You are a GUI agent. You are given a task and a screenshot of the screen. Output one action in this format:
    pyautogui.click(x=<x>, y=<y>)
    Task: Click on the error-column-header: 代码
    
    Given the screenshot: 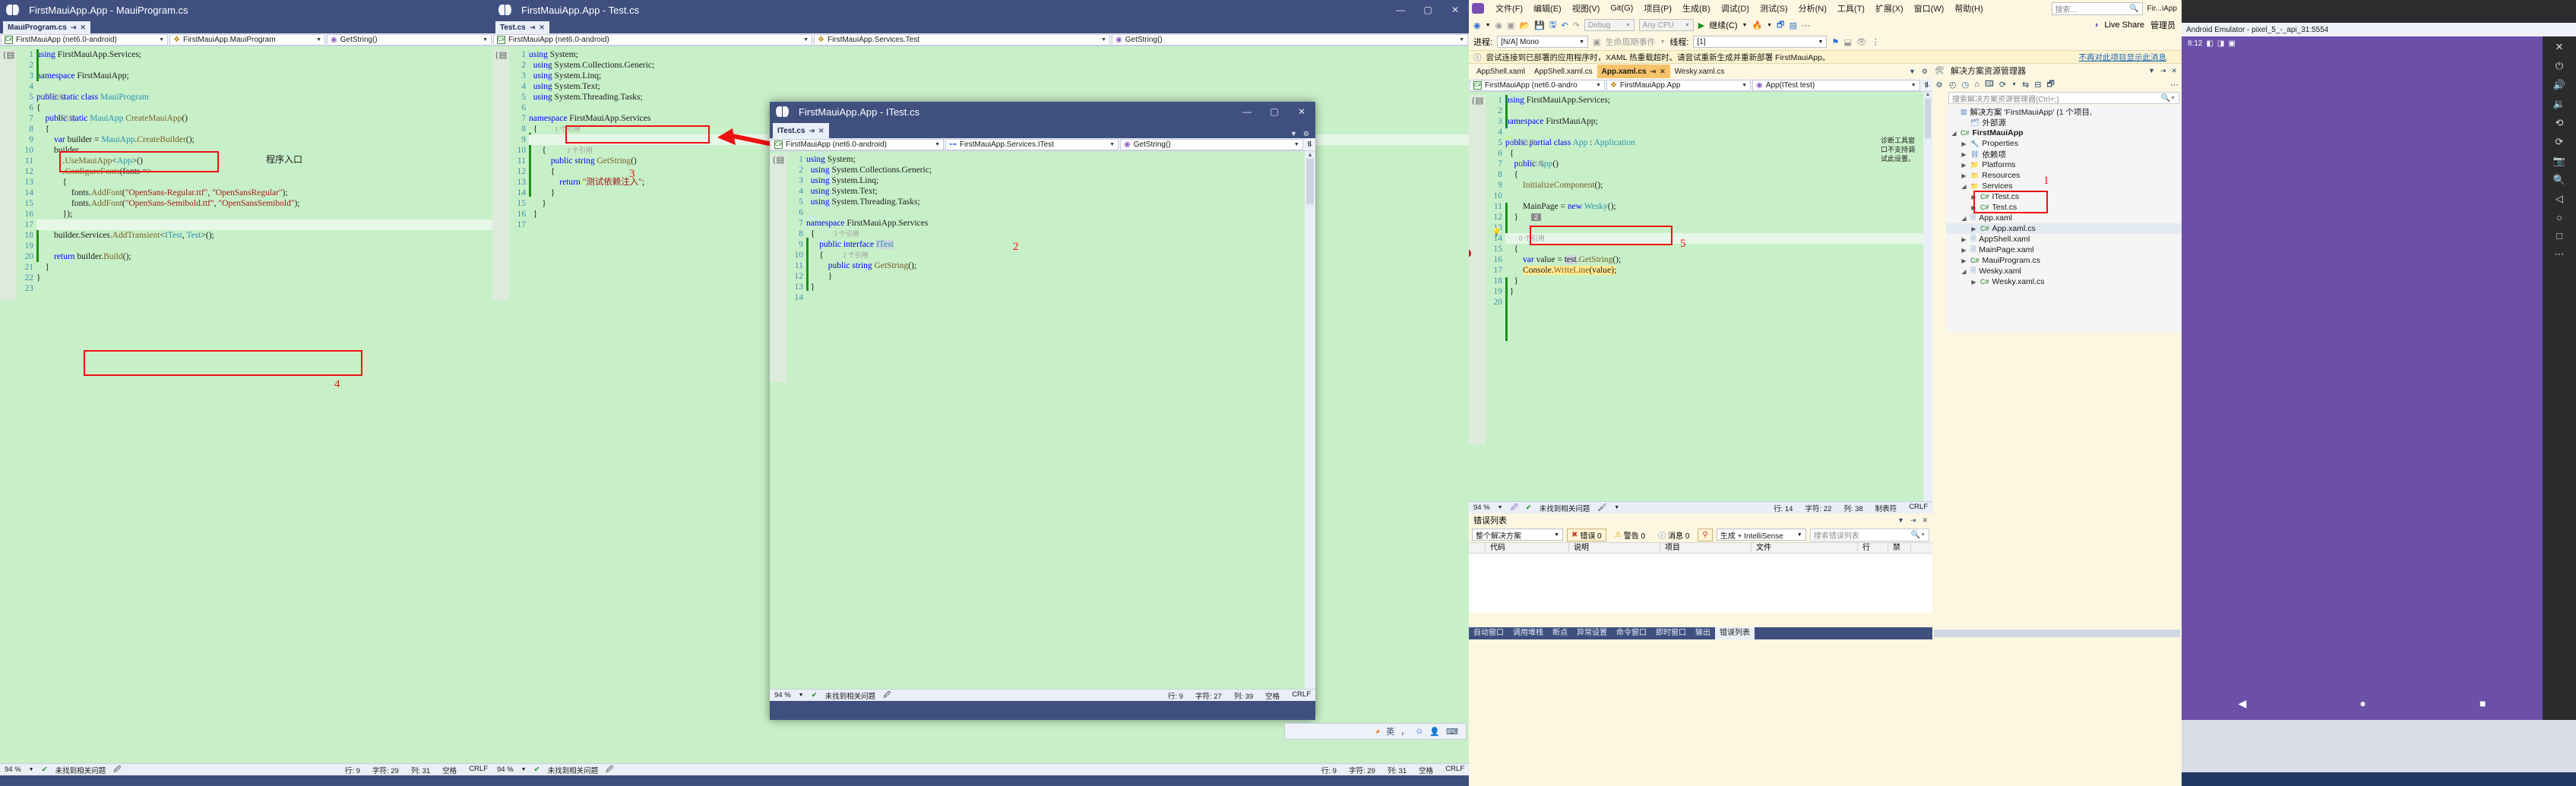 What is the action you would take?
    pyautogui.click(x=1527, y=548)
    